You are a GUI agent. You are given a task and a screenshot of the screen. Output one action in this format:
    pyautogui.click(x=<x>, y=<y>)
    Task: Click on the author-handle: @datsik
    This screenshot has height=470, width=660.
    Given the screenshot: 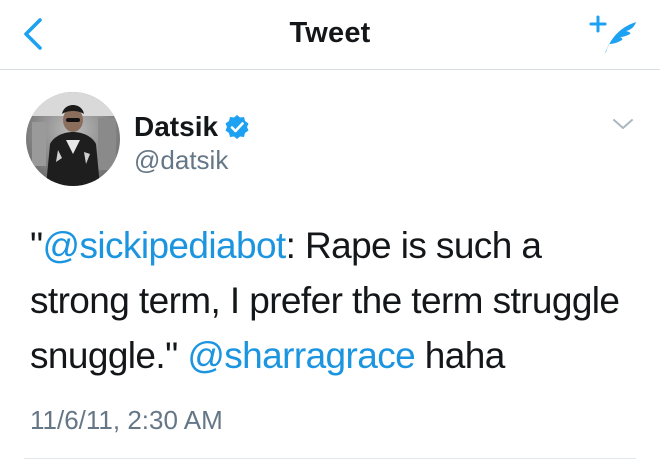 What is the action you would take?
    pyautogui.click(x=181, y=160)
    